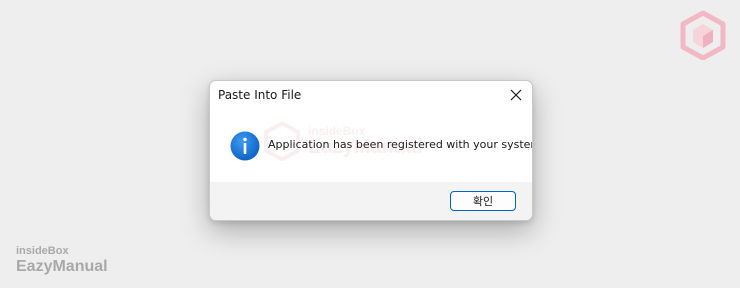  I want to click on watermark-big-text: EazyManual, so click(62, 266).